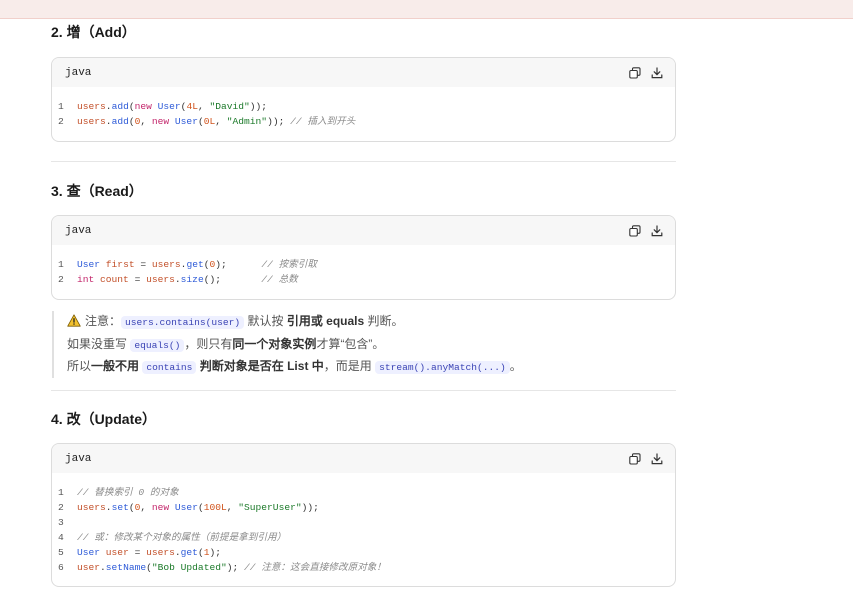 The image size is (853, 607). What do you see at coordinates (61, 537) in the screenshot?
I see `line-number: 4` at bounding box center [61, 537].